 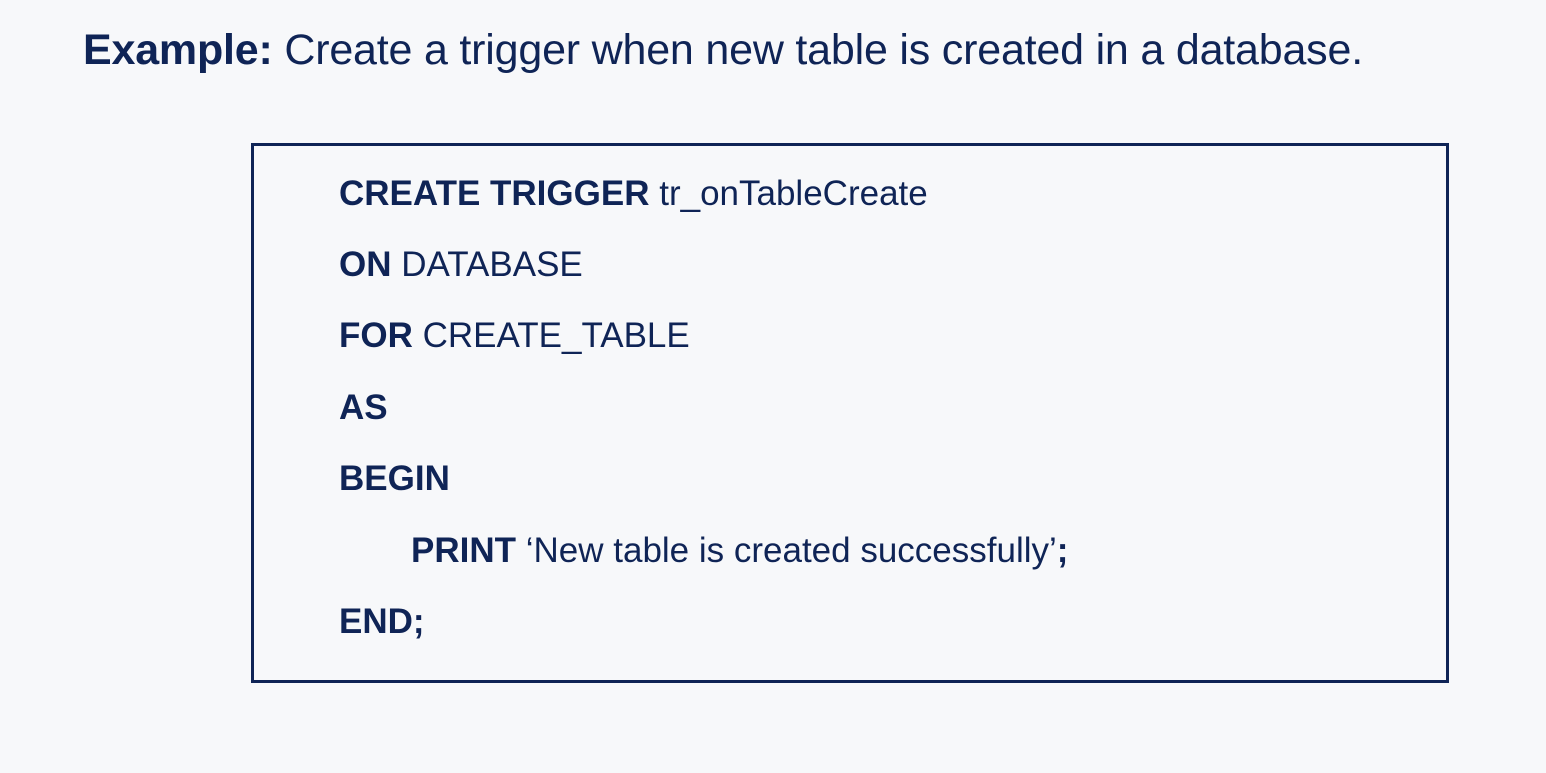 I want to click on code-line-for-create-table: FOR CREATE_TABLE, so click(x=514, y=336).